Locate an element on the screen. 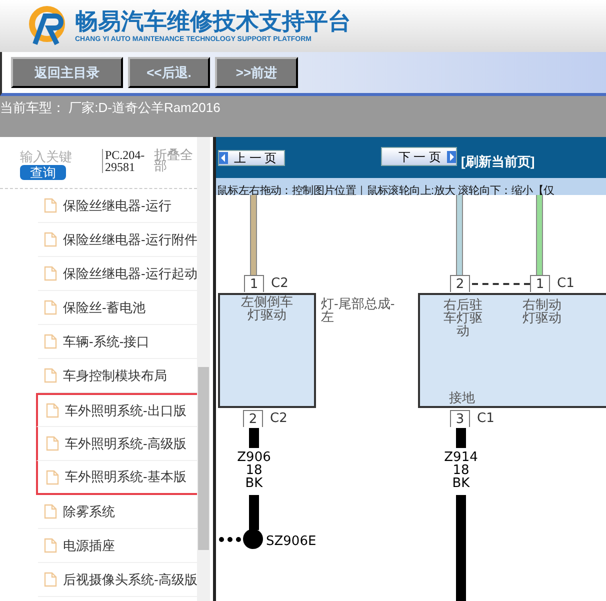  component-label: 右后驻车灯驱动 is located at coordinates (463, 317).